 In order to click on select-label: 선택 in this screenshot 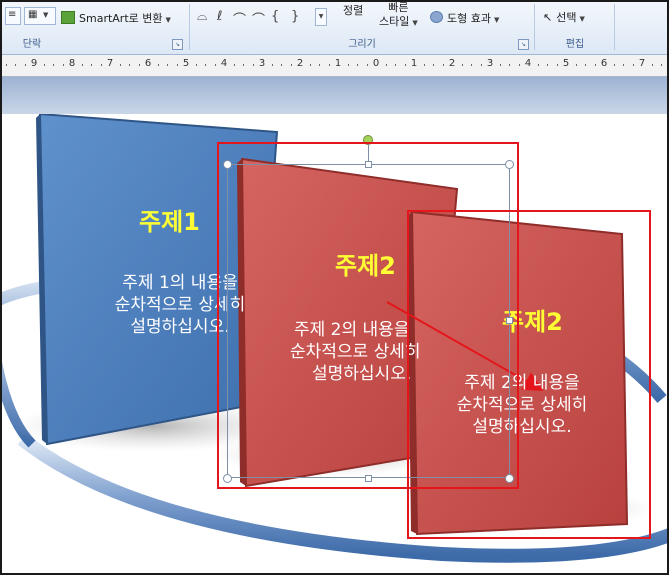, I will do `click(566, 17)`.